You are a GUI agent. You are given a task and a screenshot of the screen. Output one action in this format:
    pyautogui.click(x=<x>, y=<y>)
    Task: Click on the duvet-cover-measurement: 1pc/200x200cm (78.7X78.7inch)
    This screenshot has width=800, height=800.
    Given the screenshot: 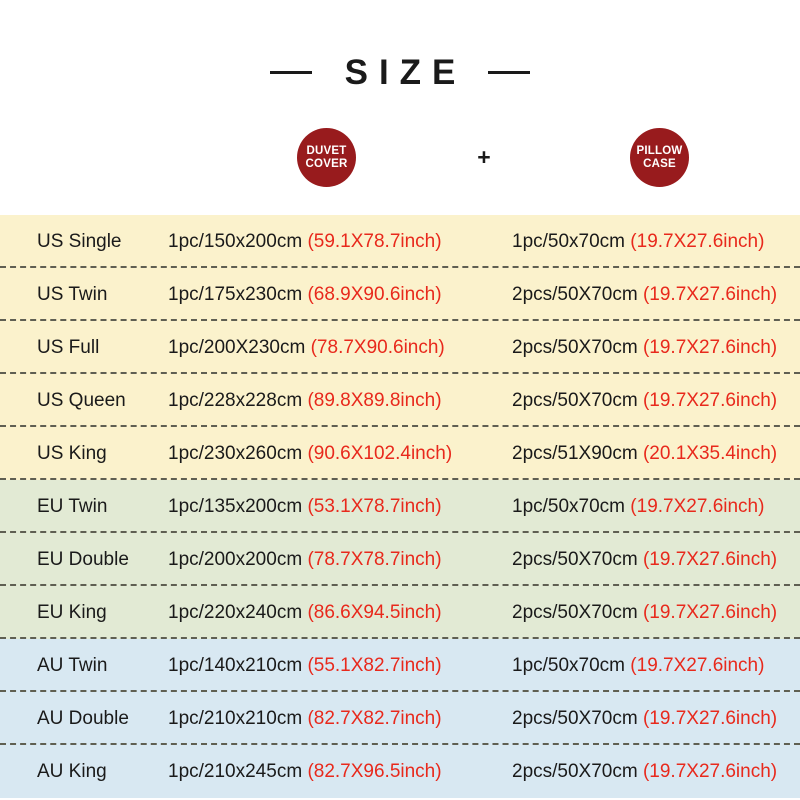 What is the action you would take?
    pyautogui.click(x=305, y=560)
    